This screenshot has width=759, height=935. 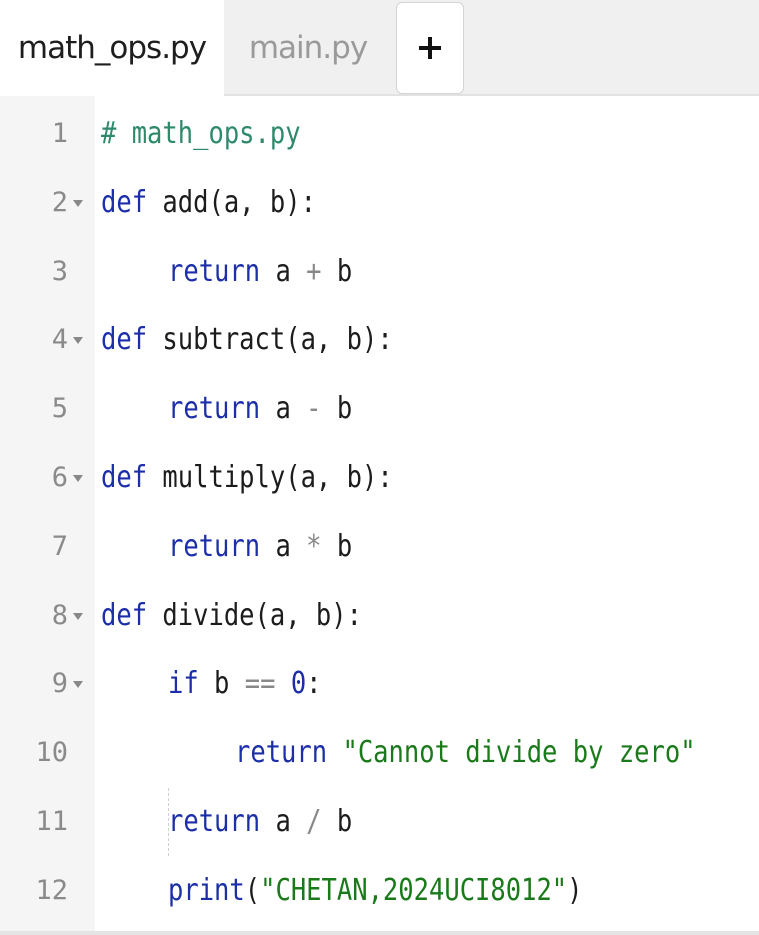 What do you see at coordinates (260, 684) in the screenshot?
I see `code-token: ==` at bounding box center [260, 684].